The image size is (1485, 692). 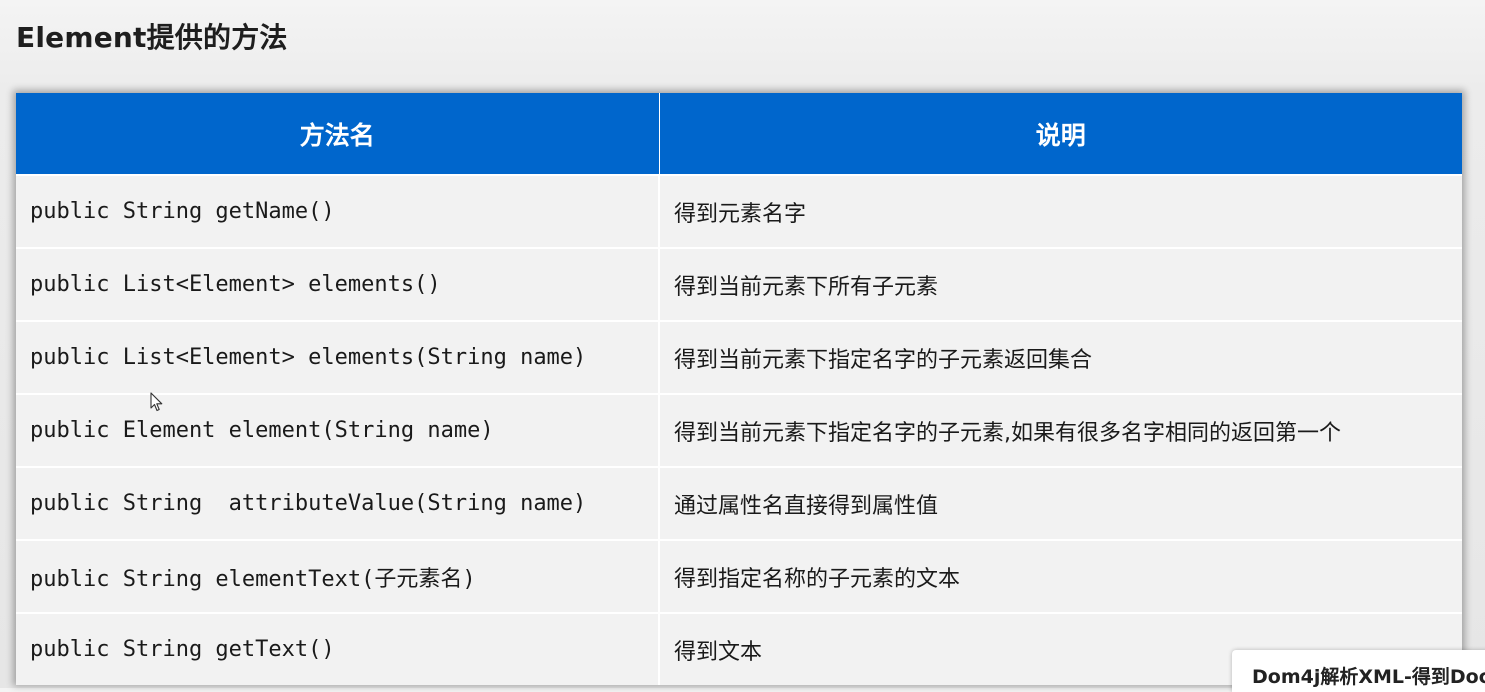 What do you see at coordinates (1060, 284) in the screenshot?
I see `method-description: 得到当前元素下所有子元素` at bounding box center [1060, 284].